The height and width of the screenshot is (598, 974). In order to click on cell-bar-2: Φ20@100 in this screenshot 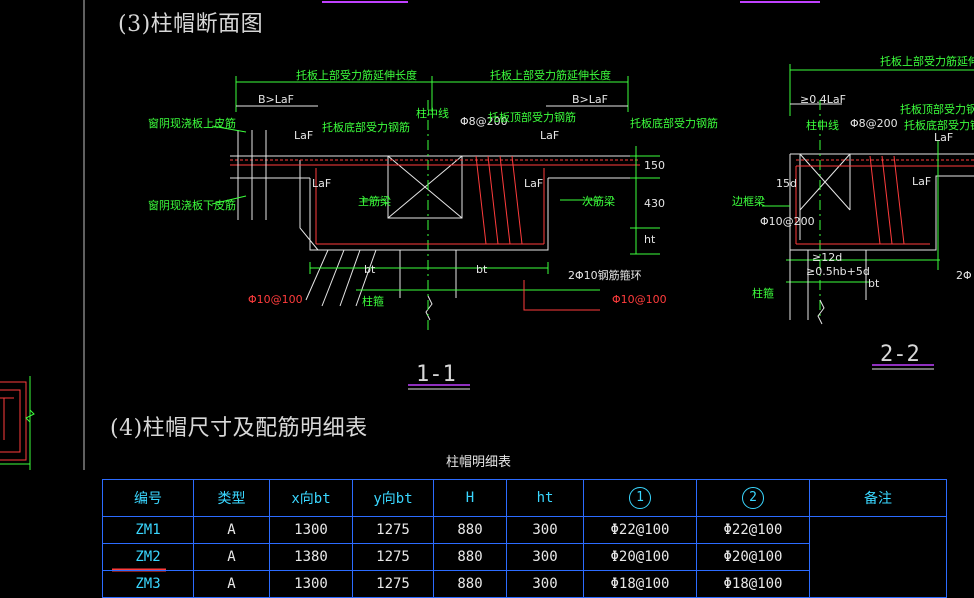, I will do `click(753, 557)`.